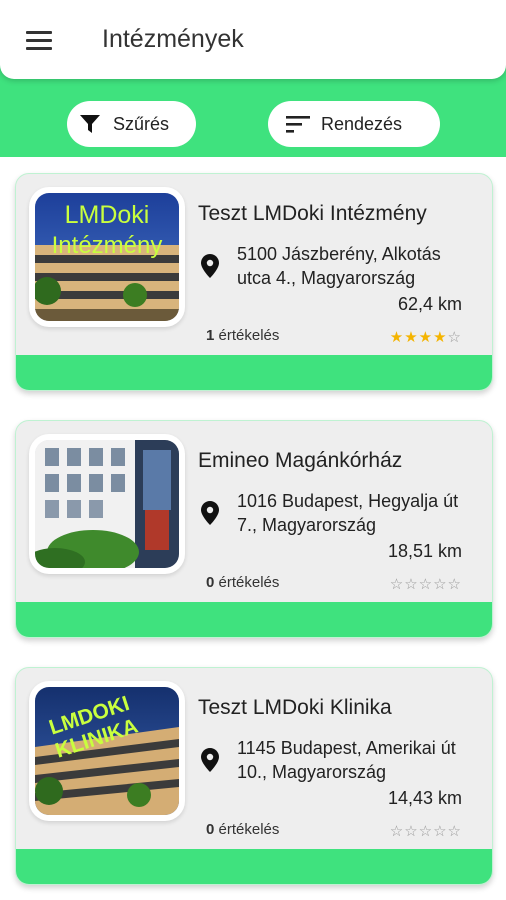  Describe the element at coordinates (295, 707) in the screenshot. I see `institution-name: Teszt LMDoki Klinika` at that location.